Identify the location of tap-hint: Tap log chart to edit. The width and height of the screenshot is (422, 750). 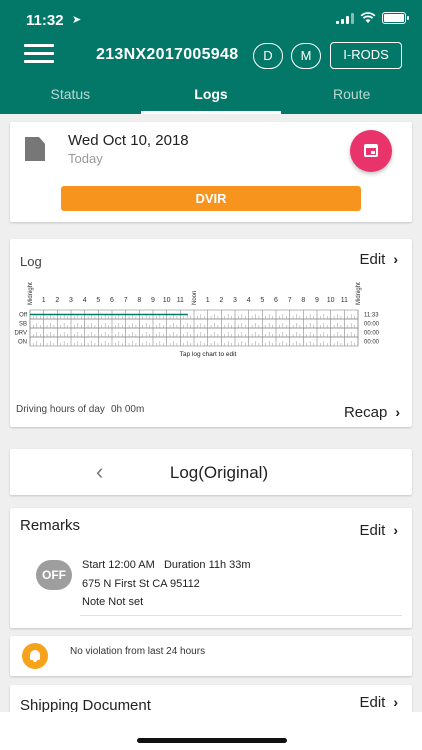
(208, 354).